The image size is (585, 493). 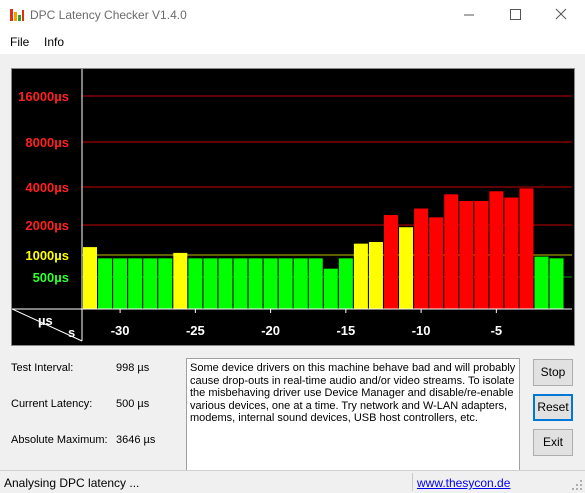 I want to click on close-icon, so click(x=561, y=14).